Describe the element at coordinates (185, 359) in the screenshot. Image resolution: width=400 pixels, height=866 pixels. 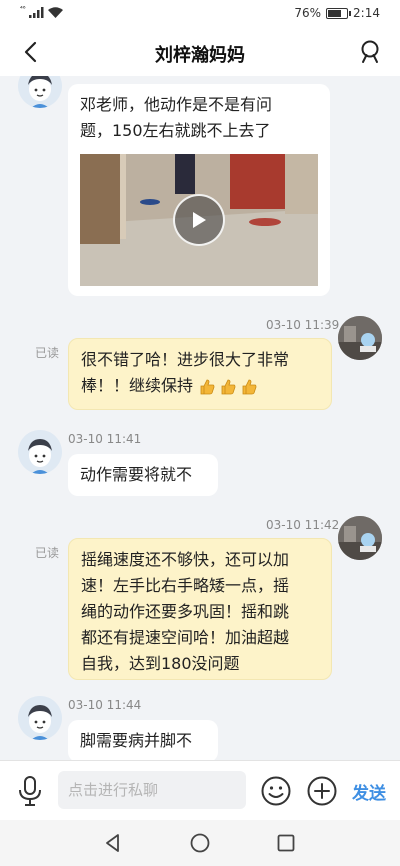
I see `message-text-line: 很不错了哈！进步很大了非常` at that location.